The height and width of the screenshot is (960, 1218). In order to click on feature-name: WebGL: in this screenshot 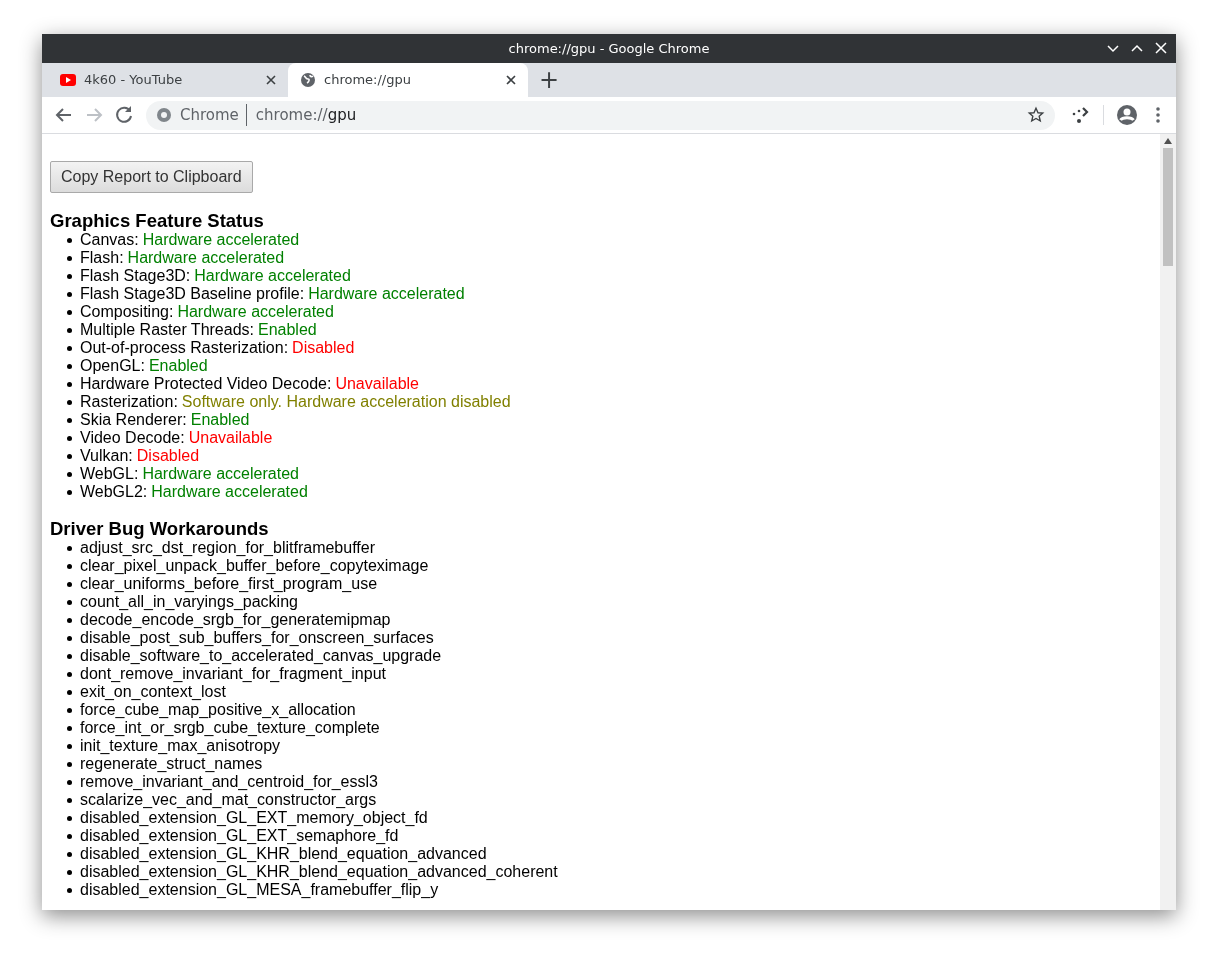, I will do `click(109, 474)`.